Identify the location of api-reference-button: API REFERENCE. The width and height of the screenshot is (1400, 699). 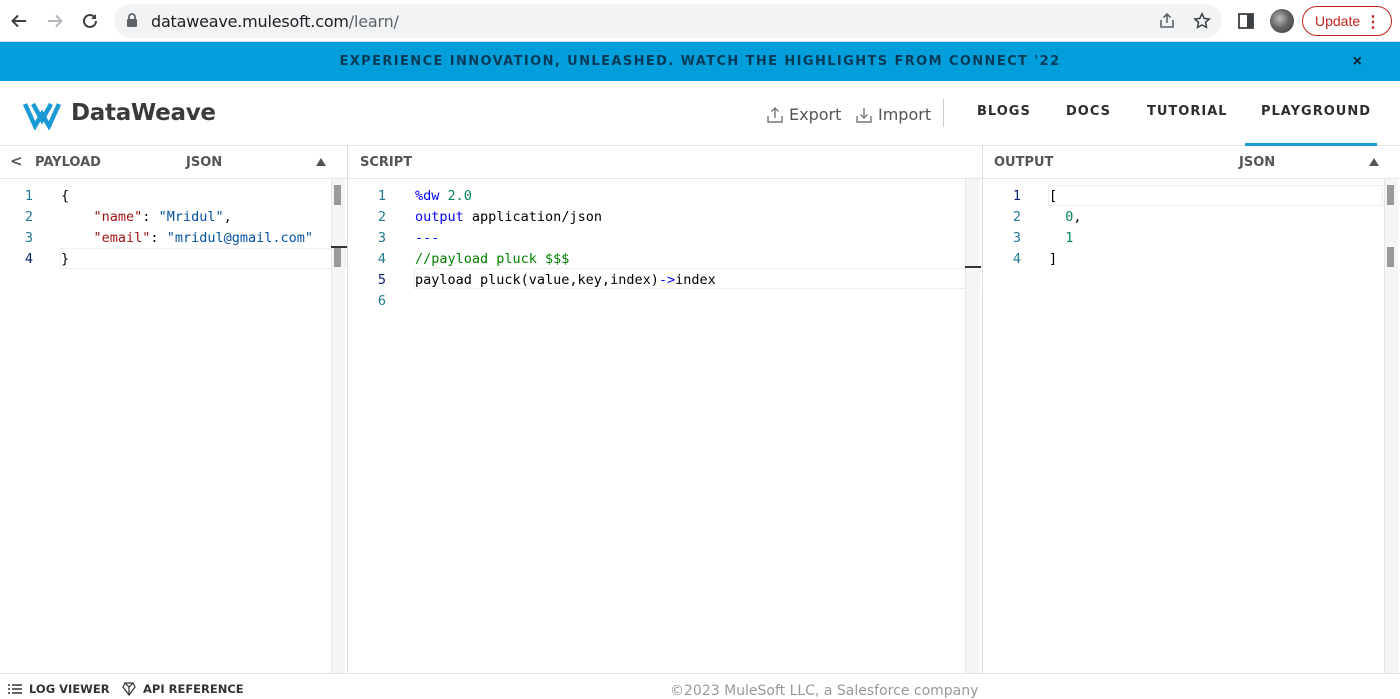
(183, 689).